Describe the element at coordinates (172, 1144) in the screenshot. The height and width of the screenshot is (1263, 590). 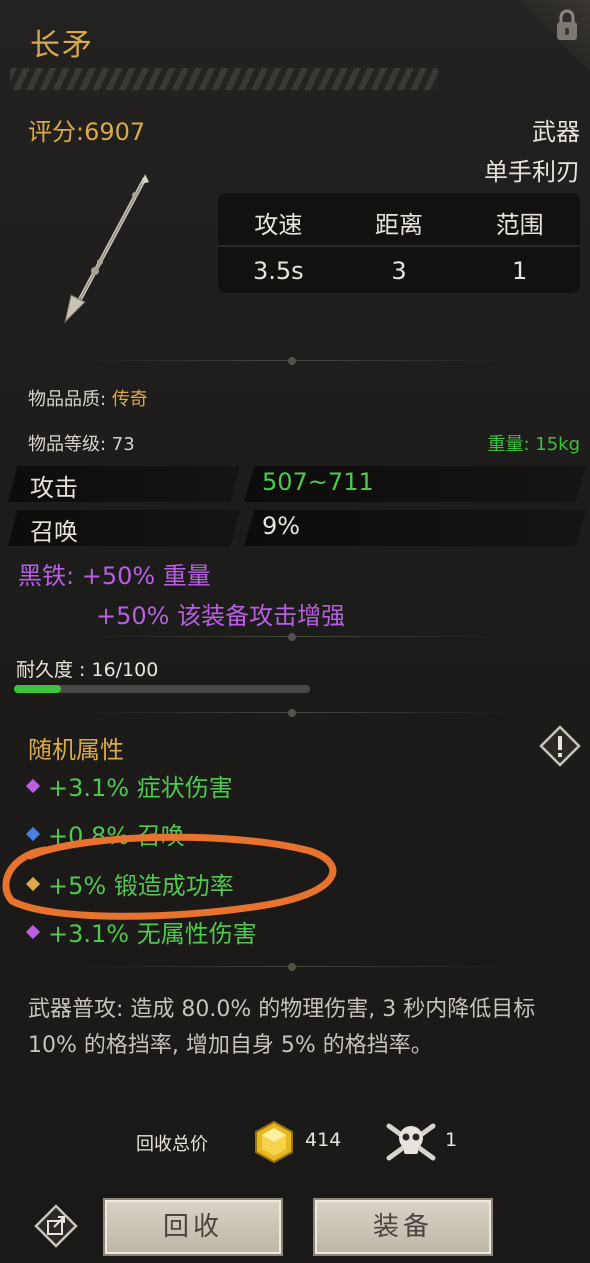
I see `recycle-total-label: 回收总价` at that location.